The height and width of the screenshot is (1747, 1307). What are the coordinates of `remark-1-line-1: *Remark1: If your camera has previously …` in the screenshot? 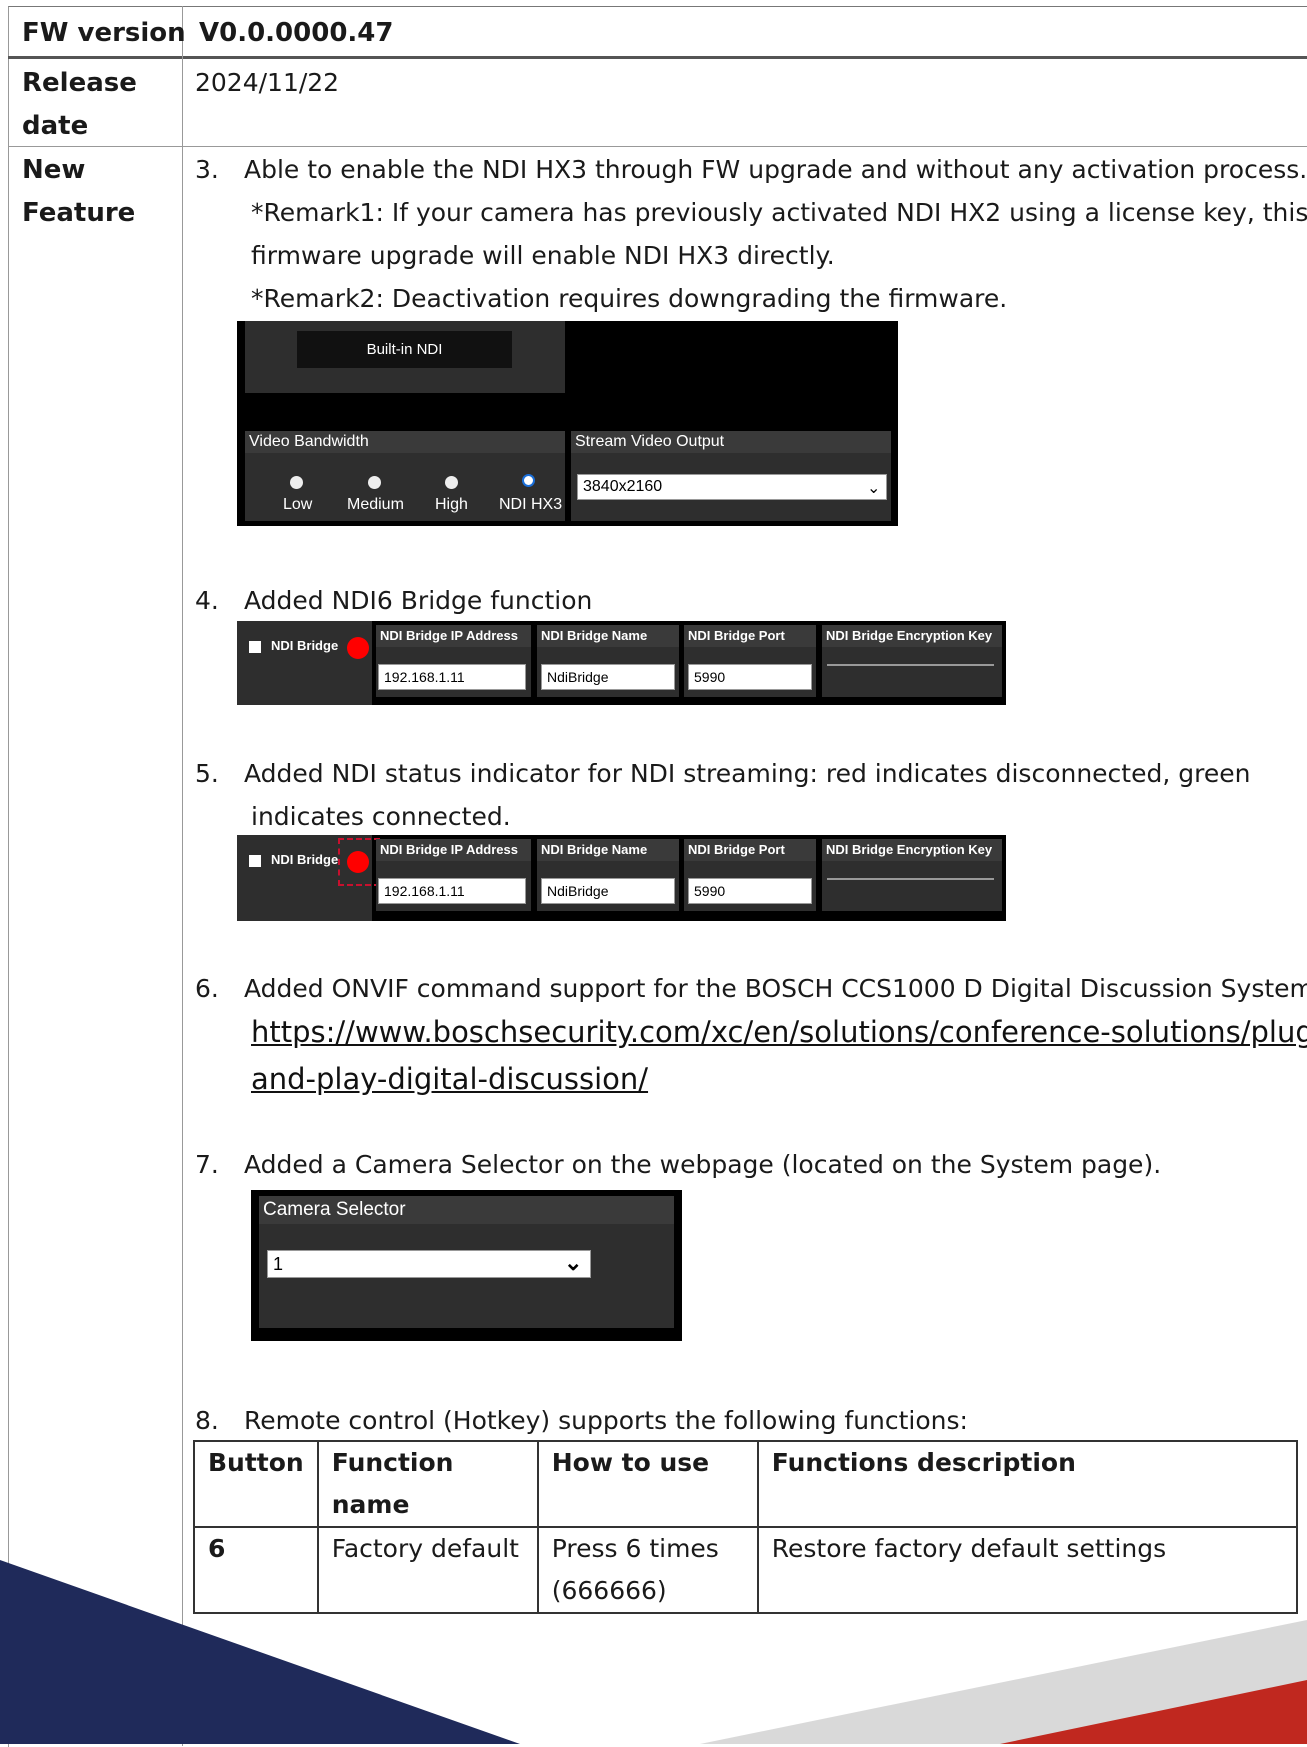 It's located at (779, 212).